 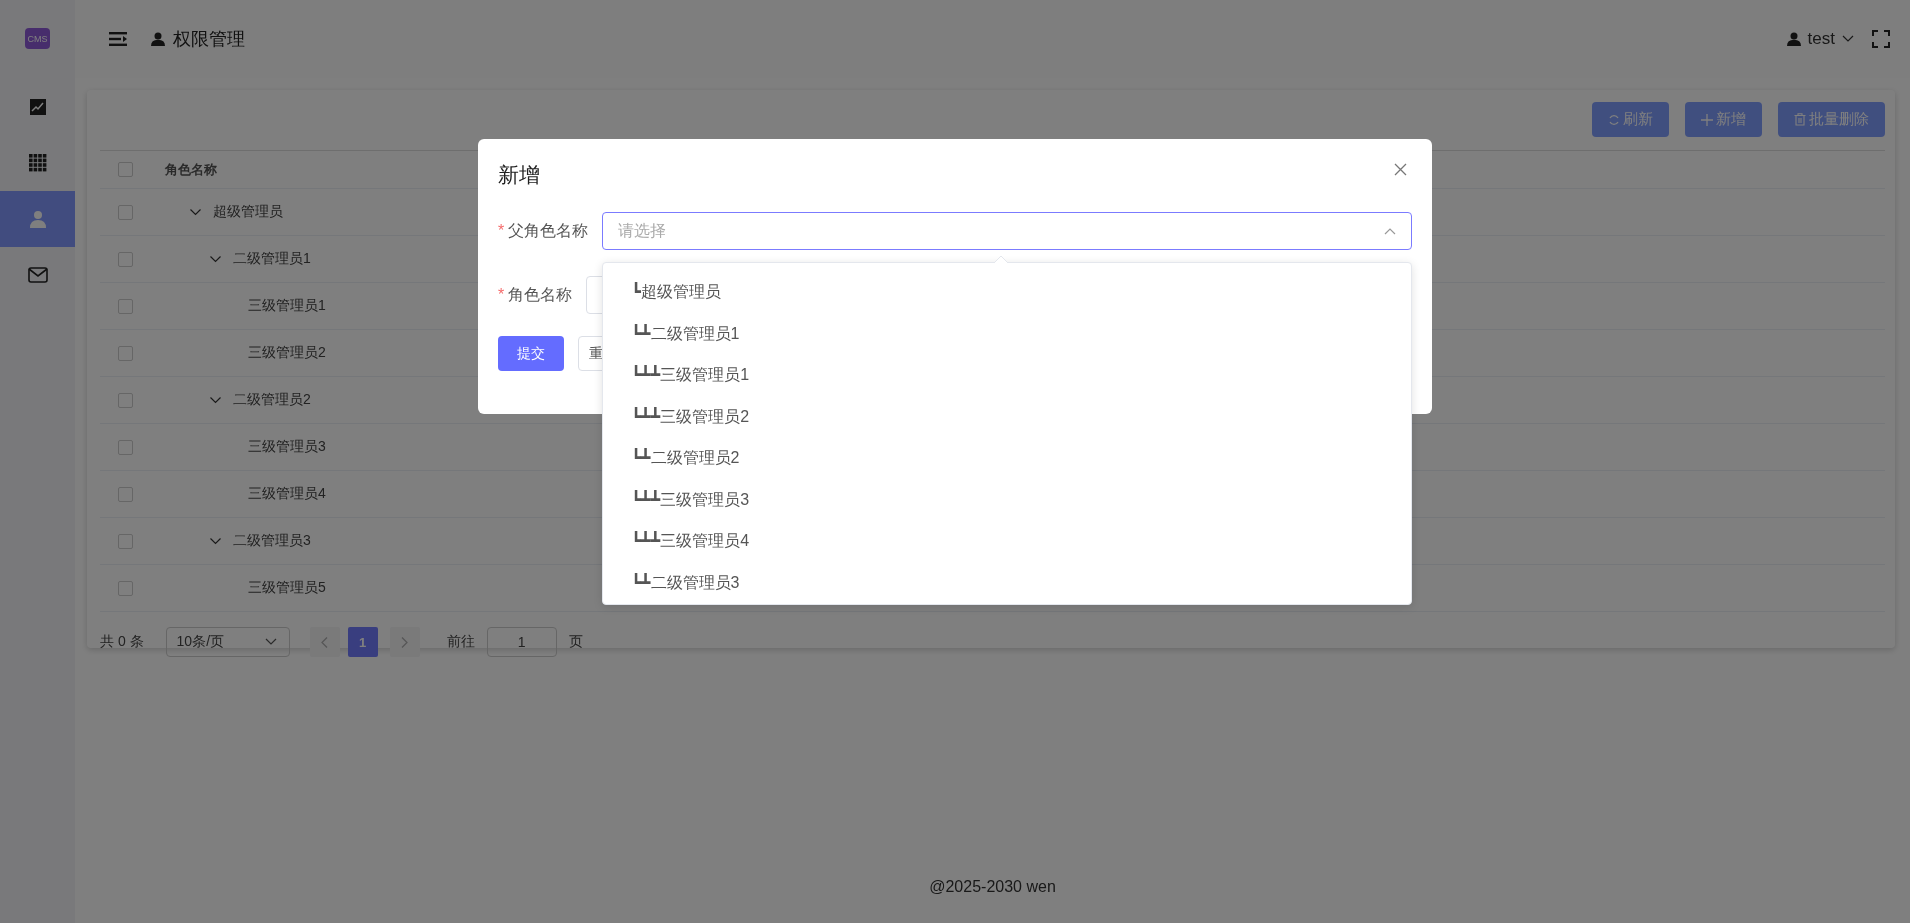 I want to click on page-suffix: 页, so click(x=575, y=642).